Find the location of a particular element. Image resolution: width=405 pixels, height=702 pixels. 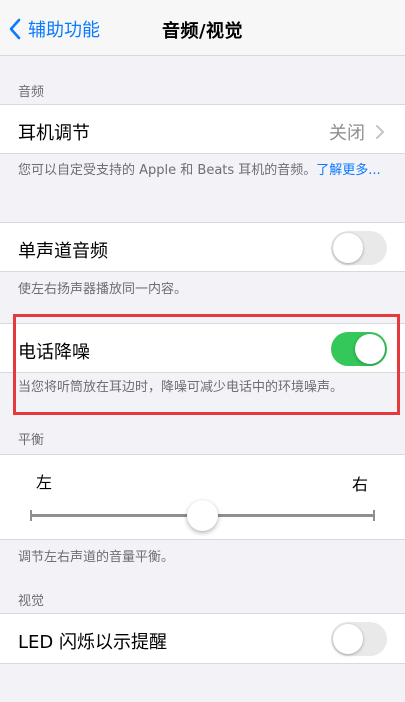

section-header-visual: 视觉 is located at coordinates (31, 601).